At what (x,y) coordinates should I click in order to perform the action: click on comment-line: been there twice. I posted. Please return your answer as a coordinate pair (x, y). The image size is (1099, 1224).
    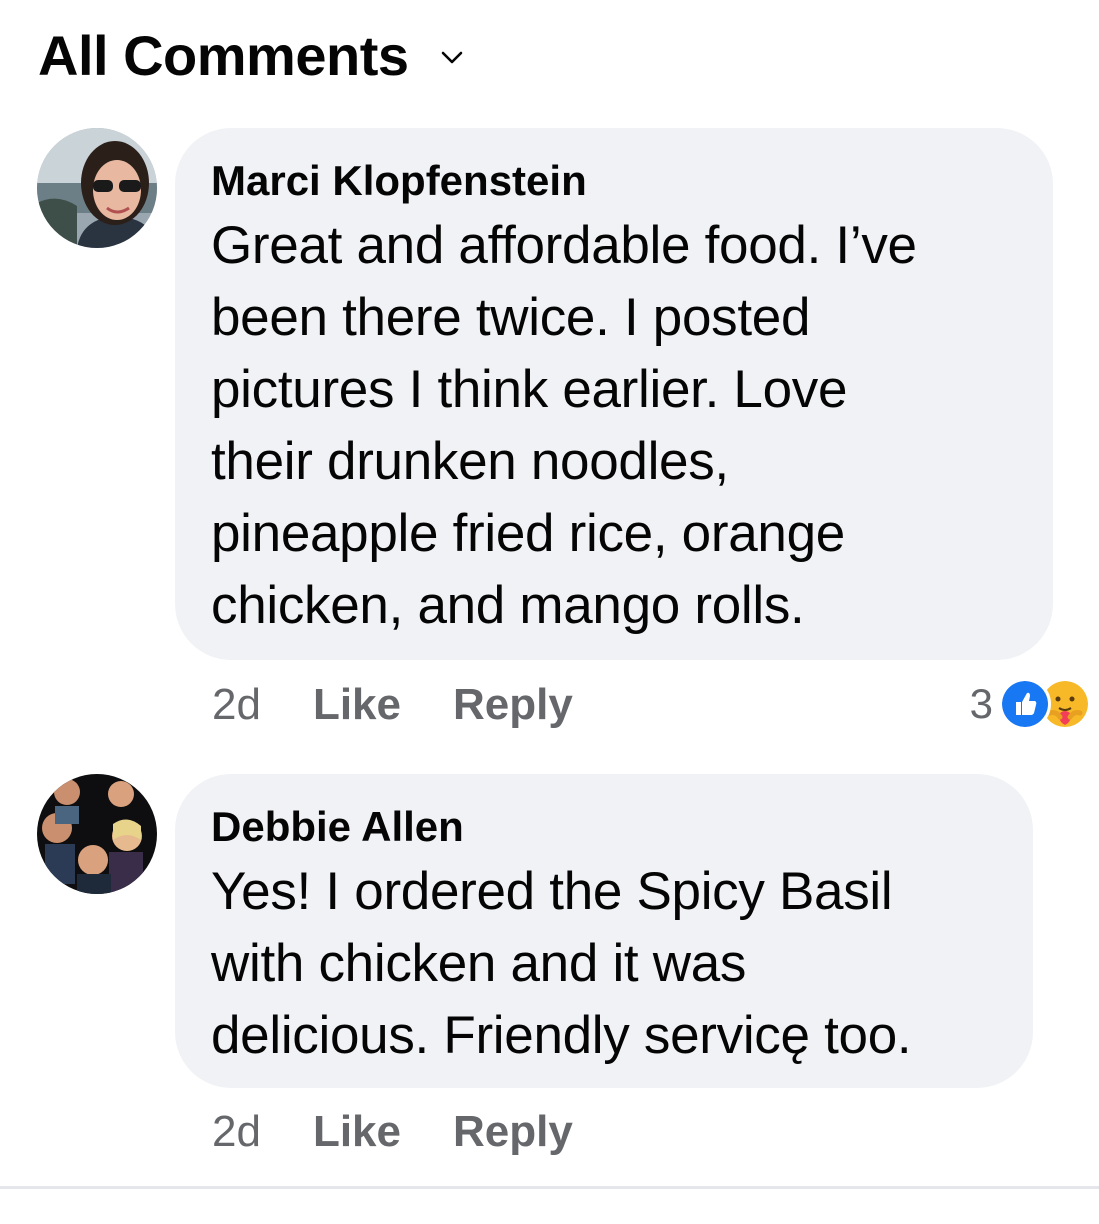
    Looking at the image, I should click on (511, 317).